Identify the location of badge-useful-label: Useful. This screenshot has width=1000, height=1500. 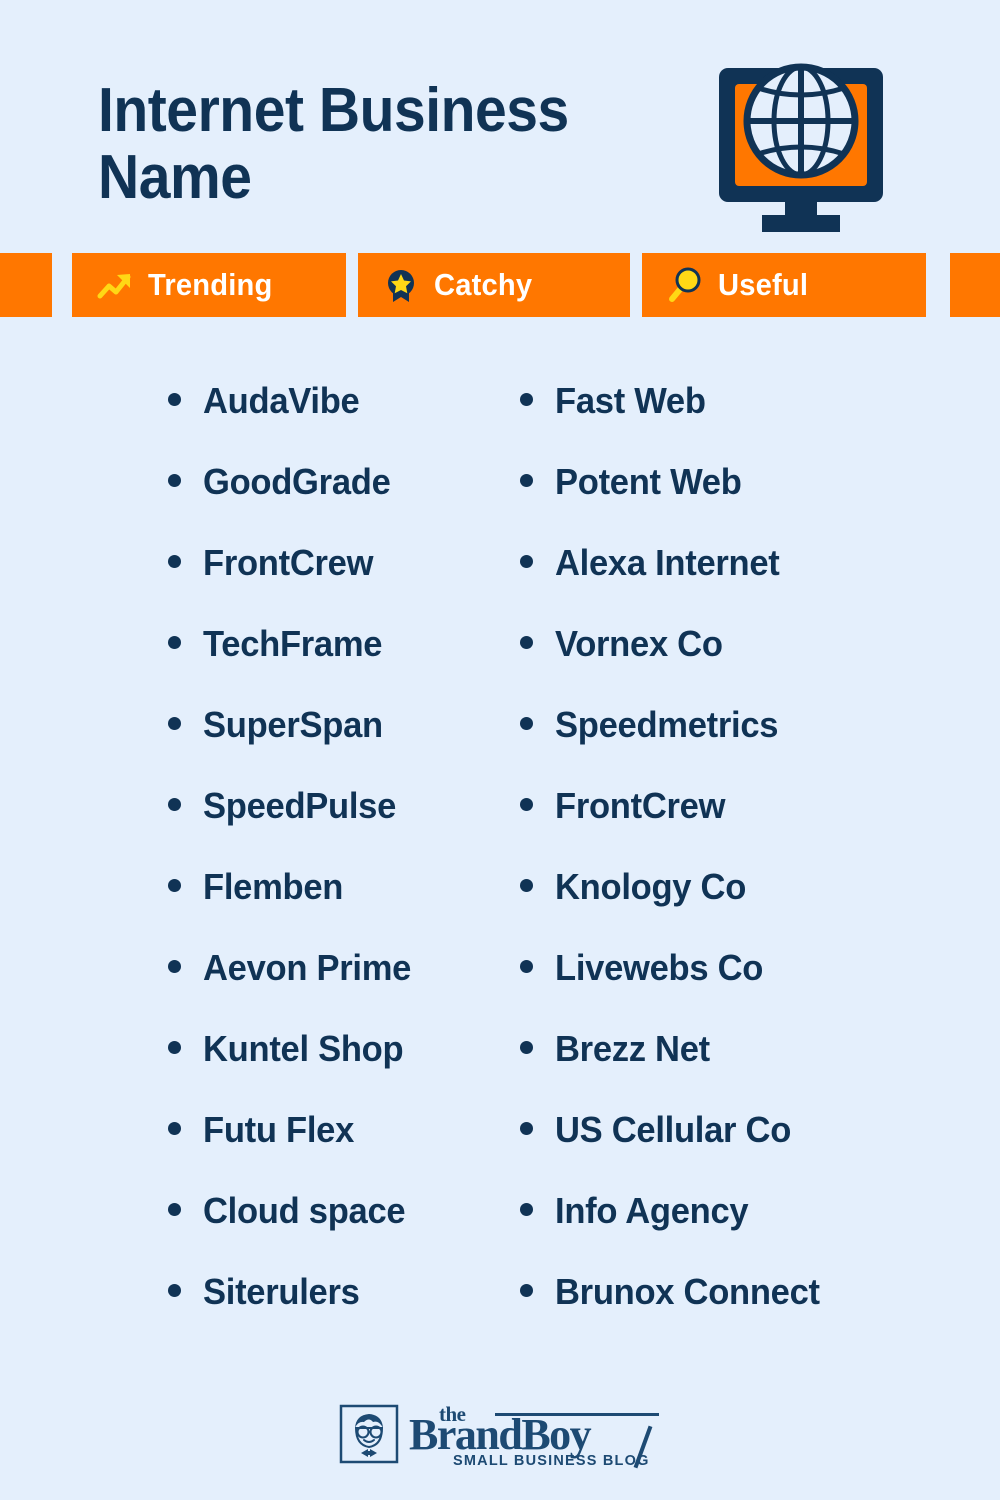
(763, 284).